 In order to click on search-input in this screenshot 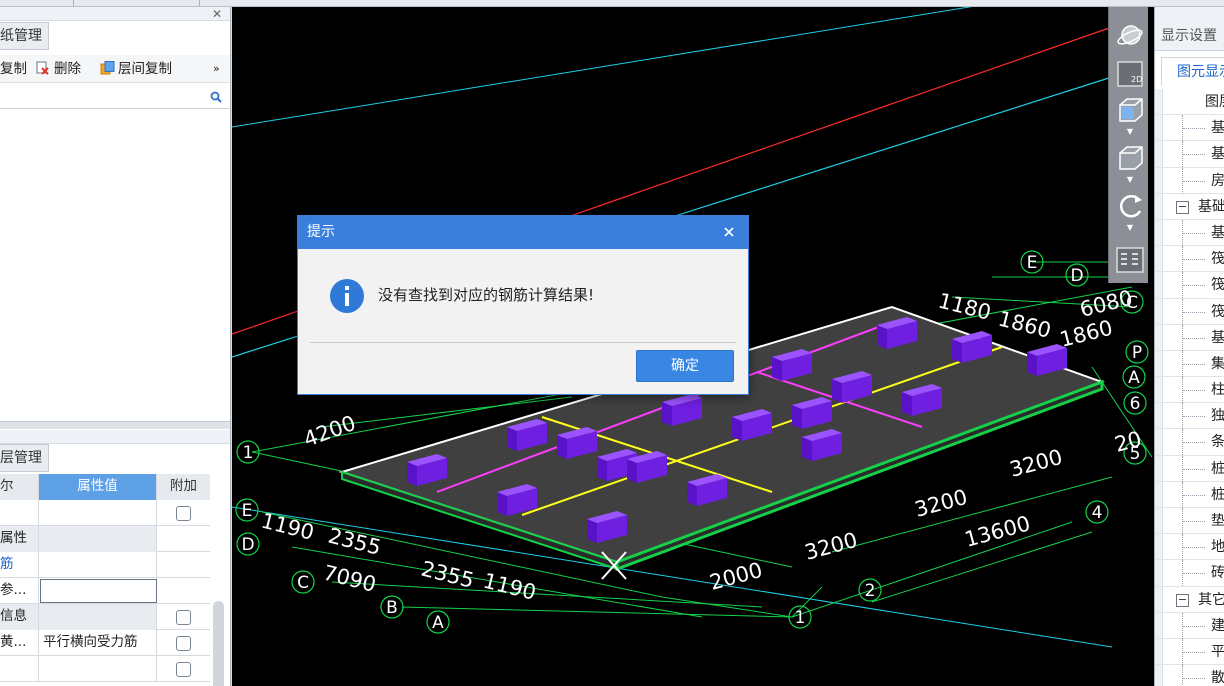, I will do `click(100, 97)`.